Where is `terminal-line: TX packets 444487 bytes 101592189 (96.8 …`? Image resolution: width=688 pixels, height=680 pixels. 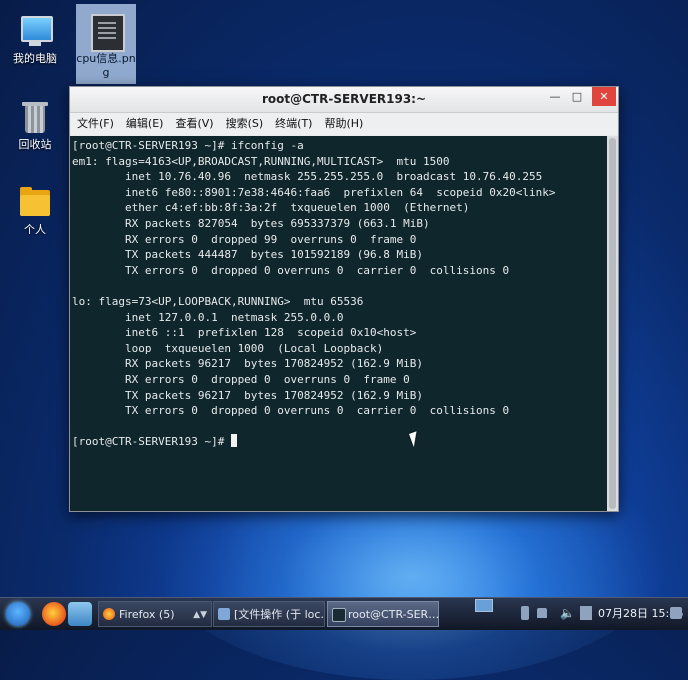 terminal-line: TX packets 444487 bytes 101592189 (96.8 … is located at coordinates (247, 255).